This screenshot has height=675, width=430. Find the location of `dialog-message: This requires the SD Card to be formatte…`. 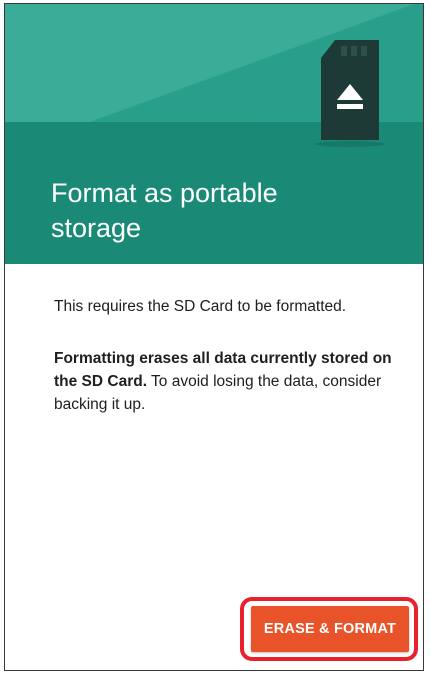

dialog-message: This requires the SD Card to be formatte… is located at coordinates (200, 306).